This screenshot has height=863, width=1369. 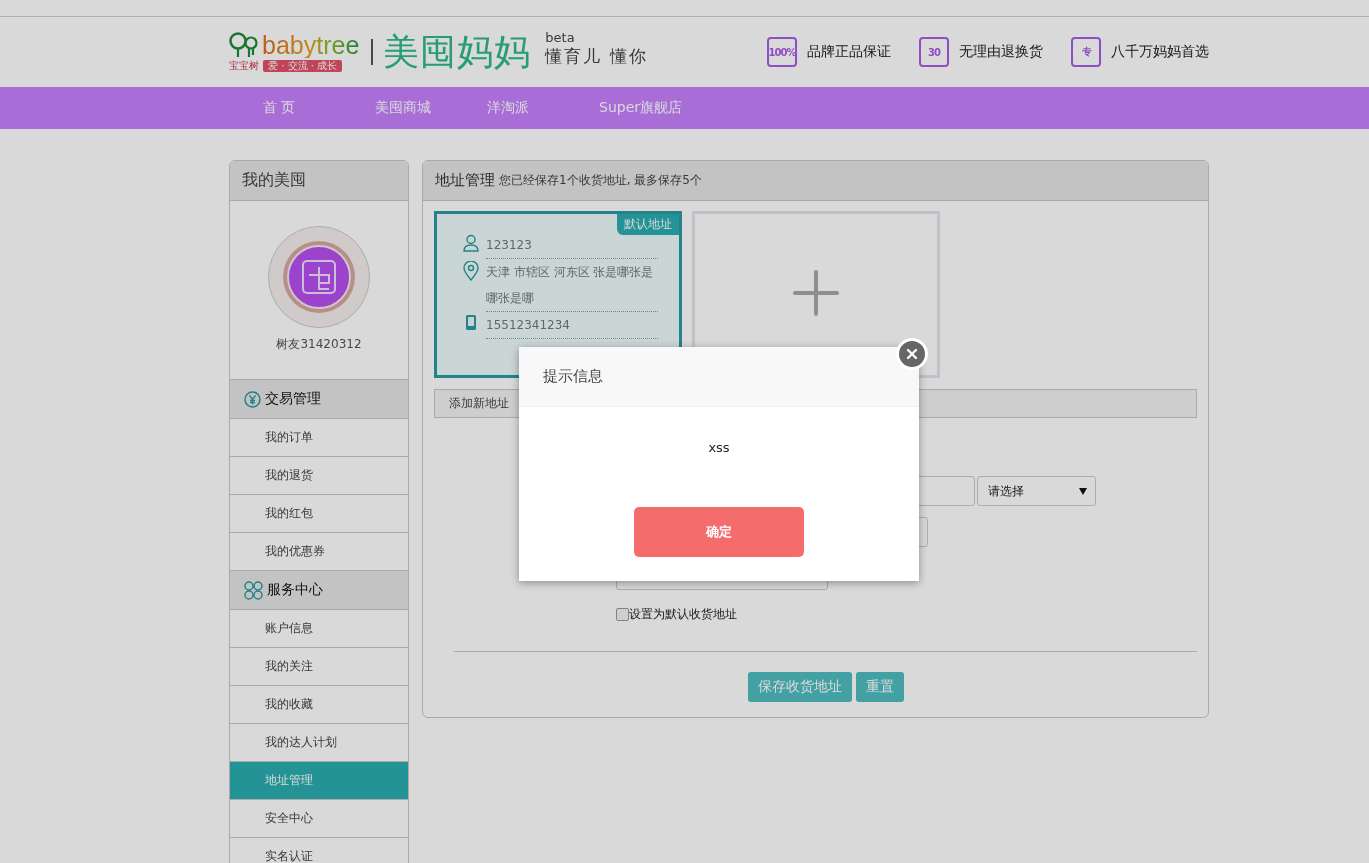 What do you see at coordinates (1001, 52) in the screenshot?
I see `promise-label: 无理由退换货` at bounding box center [1001, 52].